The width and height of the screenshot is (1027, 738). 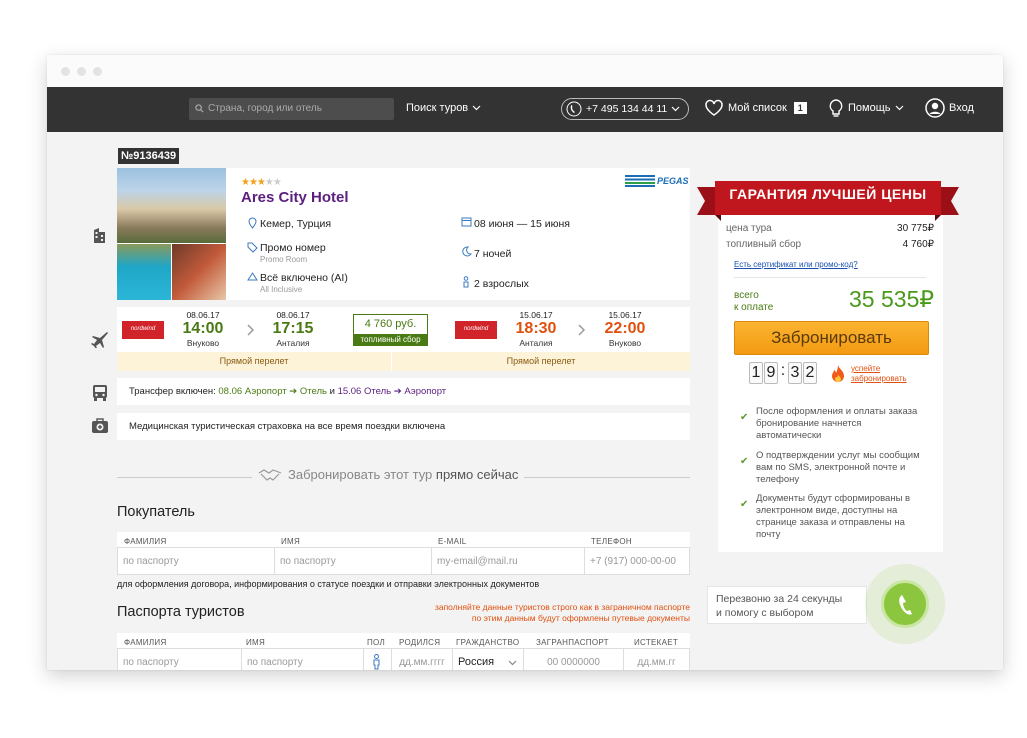 What do you see at coordinates (611, 541) in the screenshot?
I see `buyer-phone-label: ТЕЛЕФОН` at bounding box center [611, 541].